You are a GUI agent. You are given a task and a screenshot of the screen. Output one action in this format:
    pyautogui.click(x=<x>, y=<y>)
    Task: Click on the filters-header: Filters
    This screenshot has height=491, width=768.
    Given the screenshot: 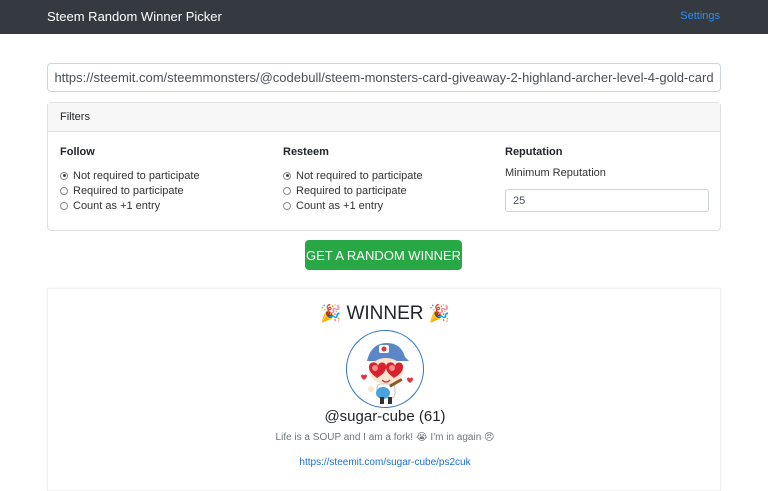 What is the action you would take?
    pyautogui.click(x=384, y=117)
    